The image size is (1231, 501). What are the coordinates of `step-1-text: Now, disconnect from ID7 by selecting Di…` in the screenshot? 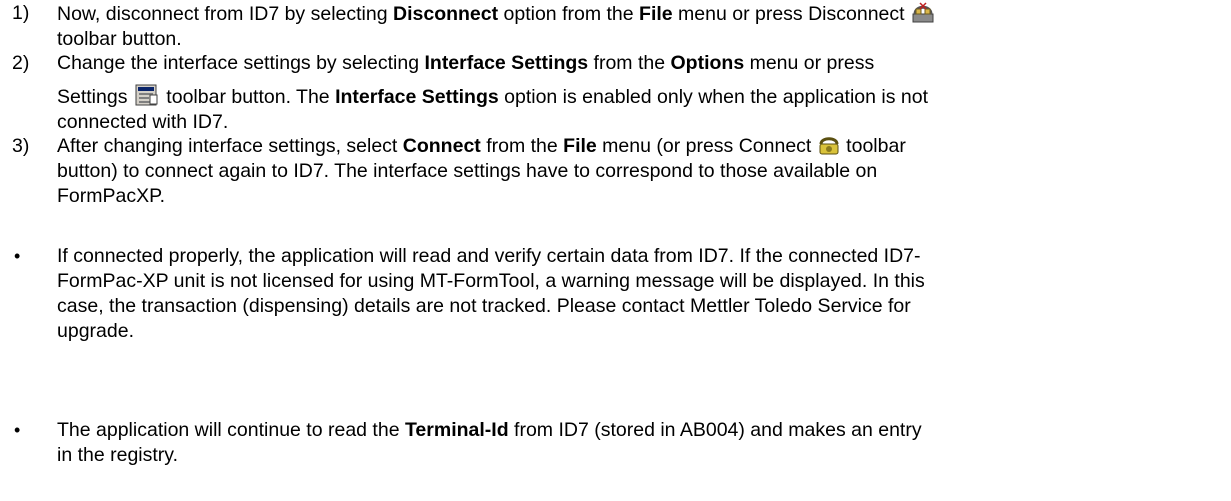 It's located at (640, 26).